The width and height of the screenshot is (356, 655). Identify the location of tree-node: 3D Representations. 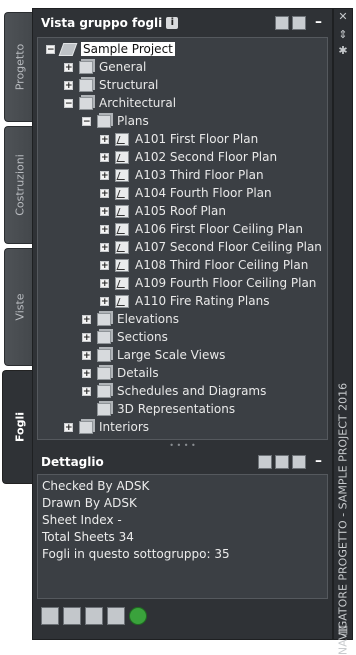
(158, 409).